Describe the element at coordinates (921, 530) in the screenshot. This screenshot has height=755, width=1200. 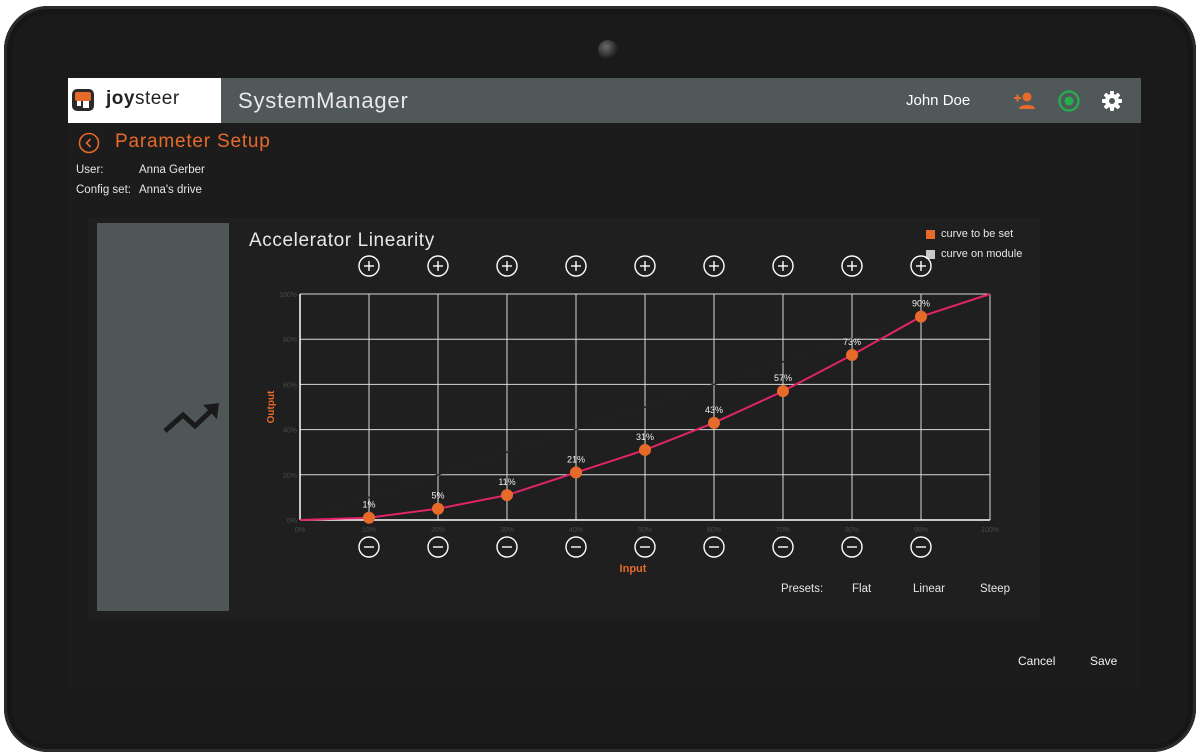
I see `x-tick-label: 90%` at that location.